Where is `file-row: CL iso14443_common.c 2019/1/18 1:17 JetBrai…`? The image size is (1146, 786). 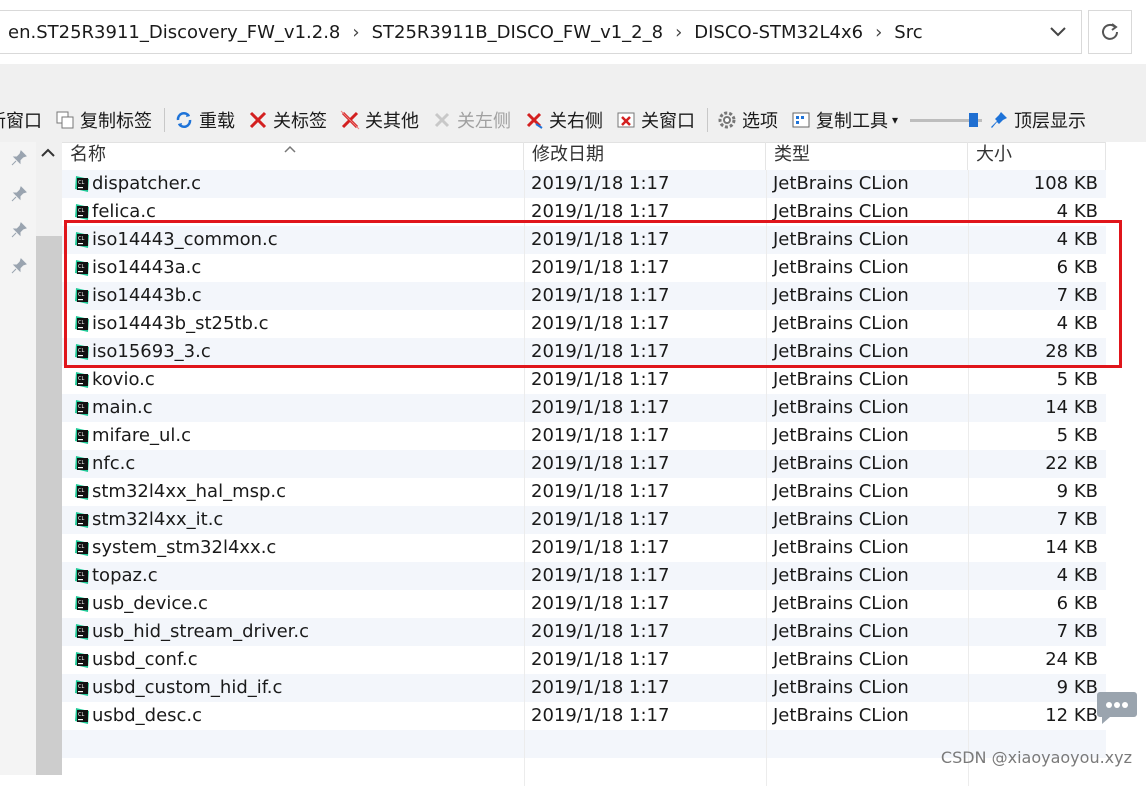
file-row: CL iso14443_common.c 2019/1/18 1:17 JetBrai… is located at coordinates (584, 240).